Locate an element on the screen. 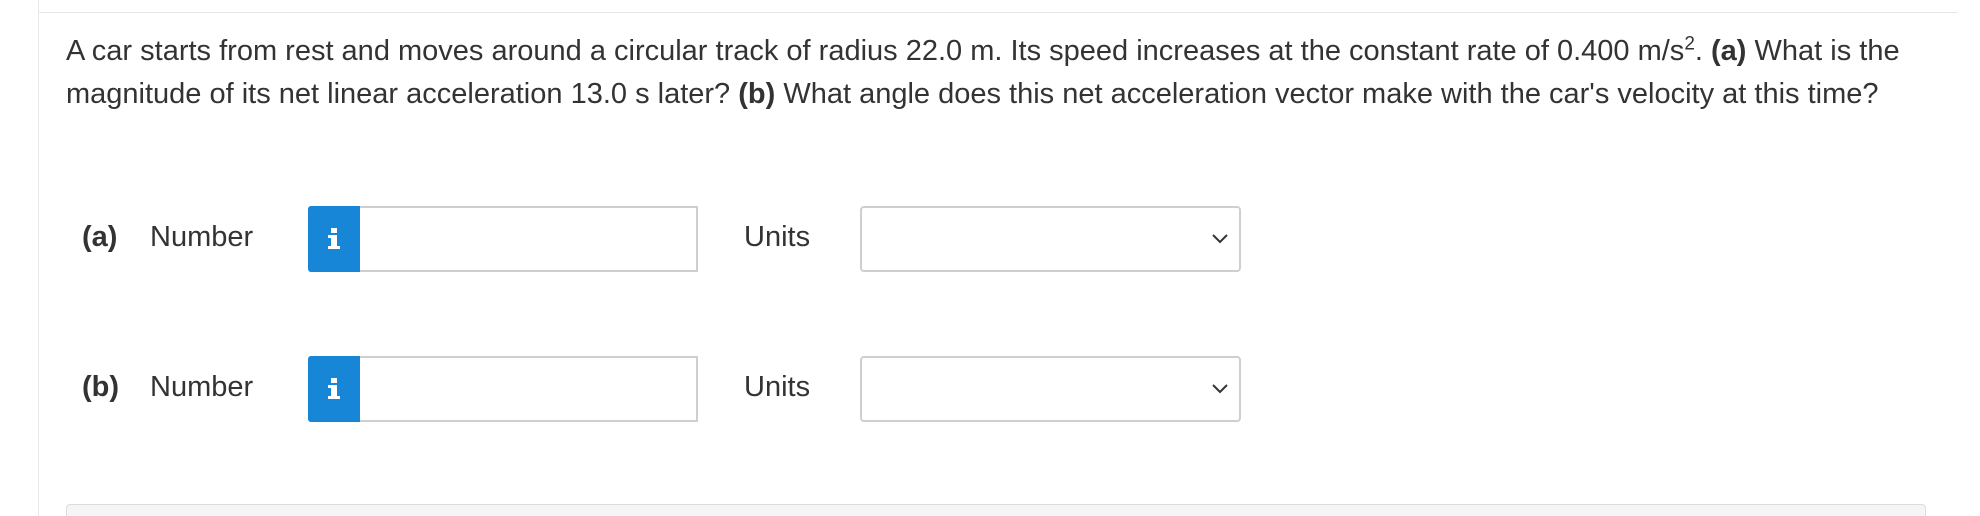  answer-row-a: (a) Number Units is located at coordinates (990, 239).